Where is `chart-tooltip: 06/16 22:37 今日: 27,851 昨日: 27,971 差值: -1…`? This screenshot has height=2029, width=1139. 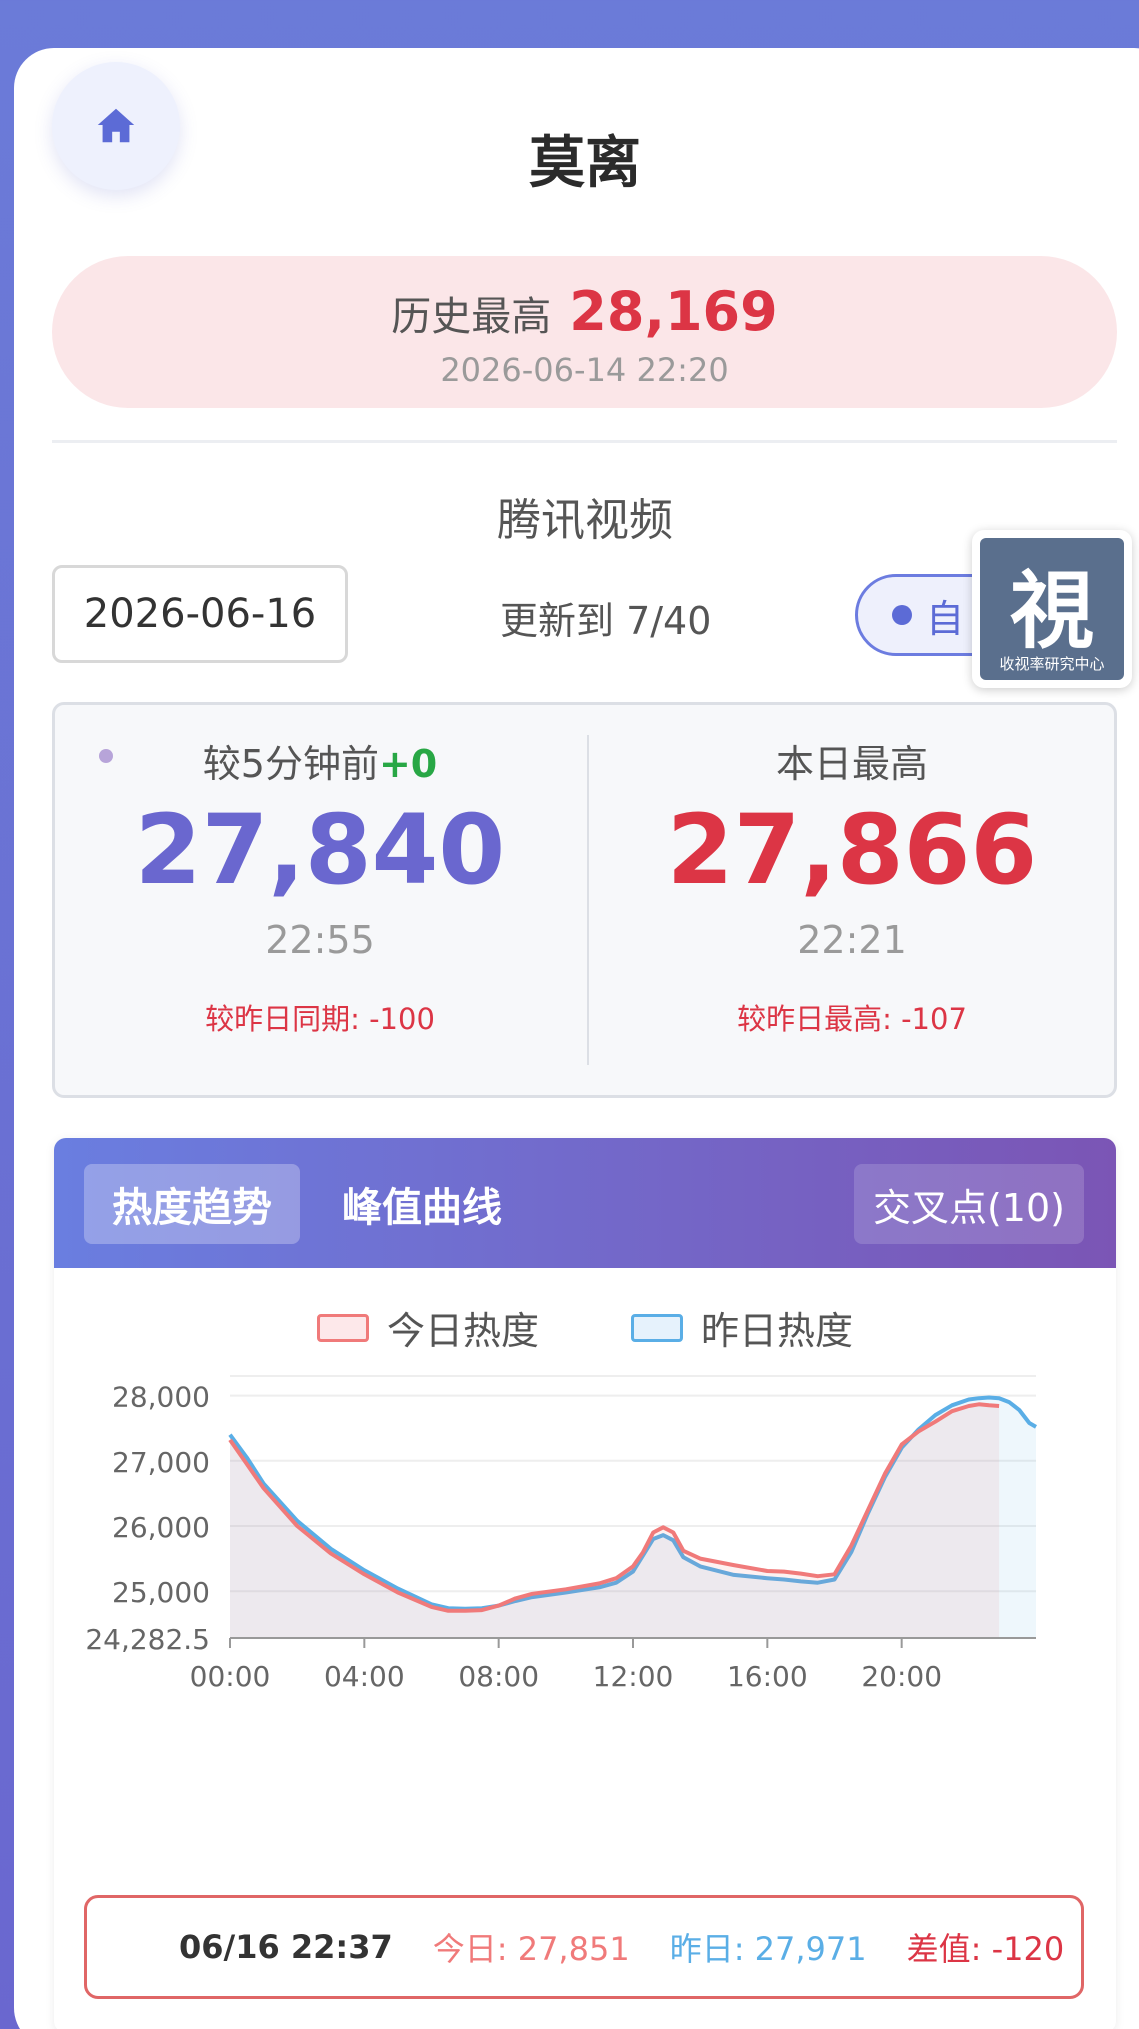
chart-tooltip: 06/16 22:37 今日: 27,851 昨日: 27,971 差值: -1… is located at coordinates (584, 1947).